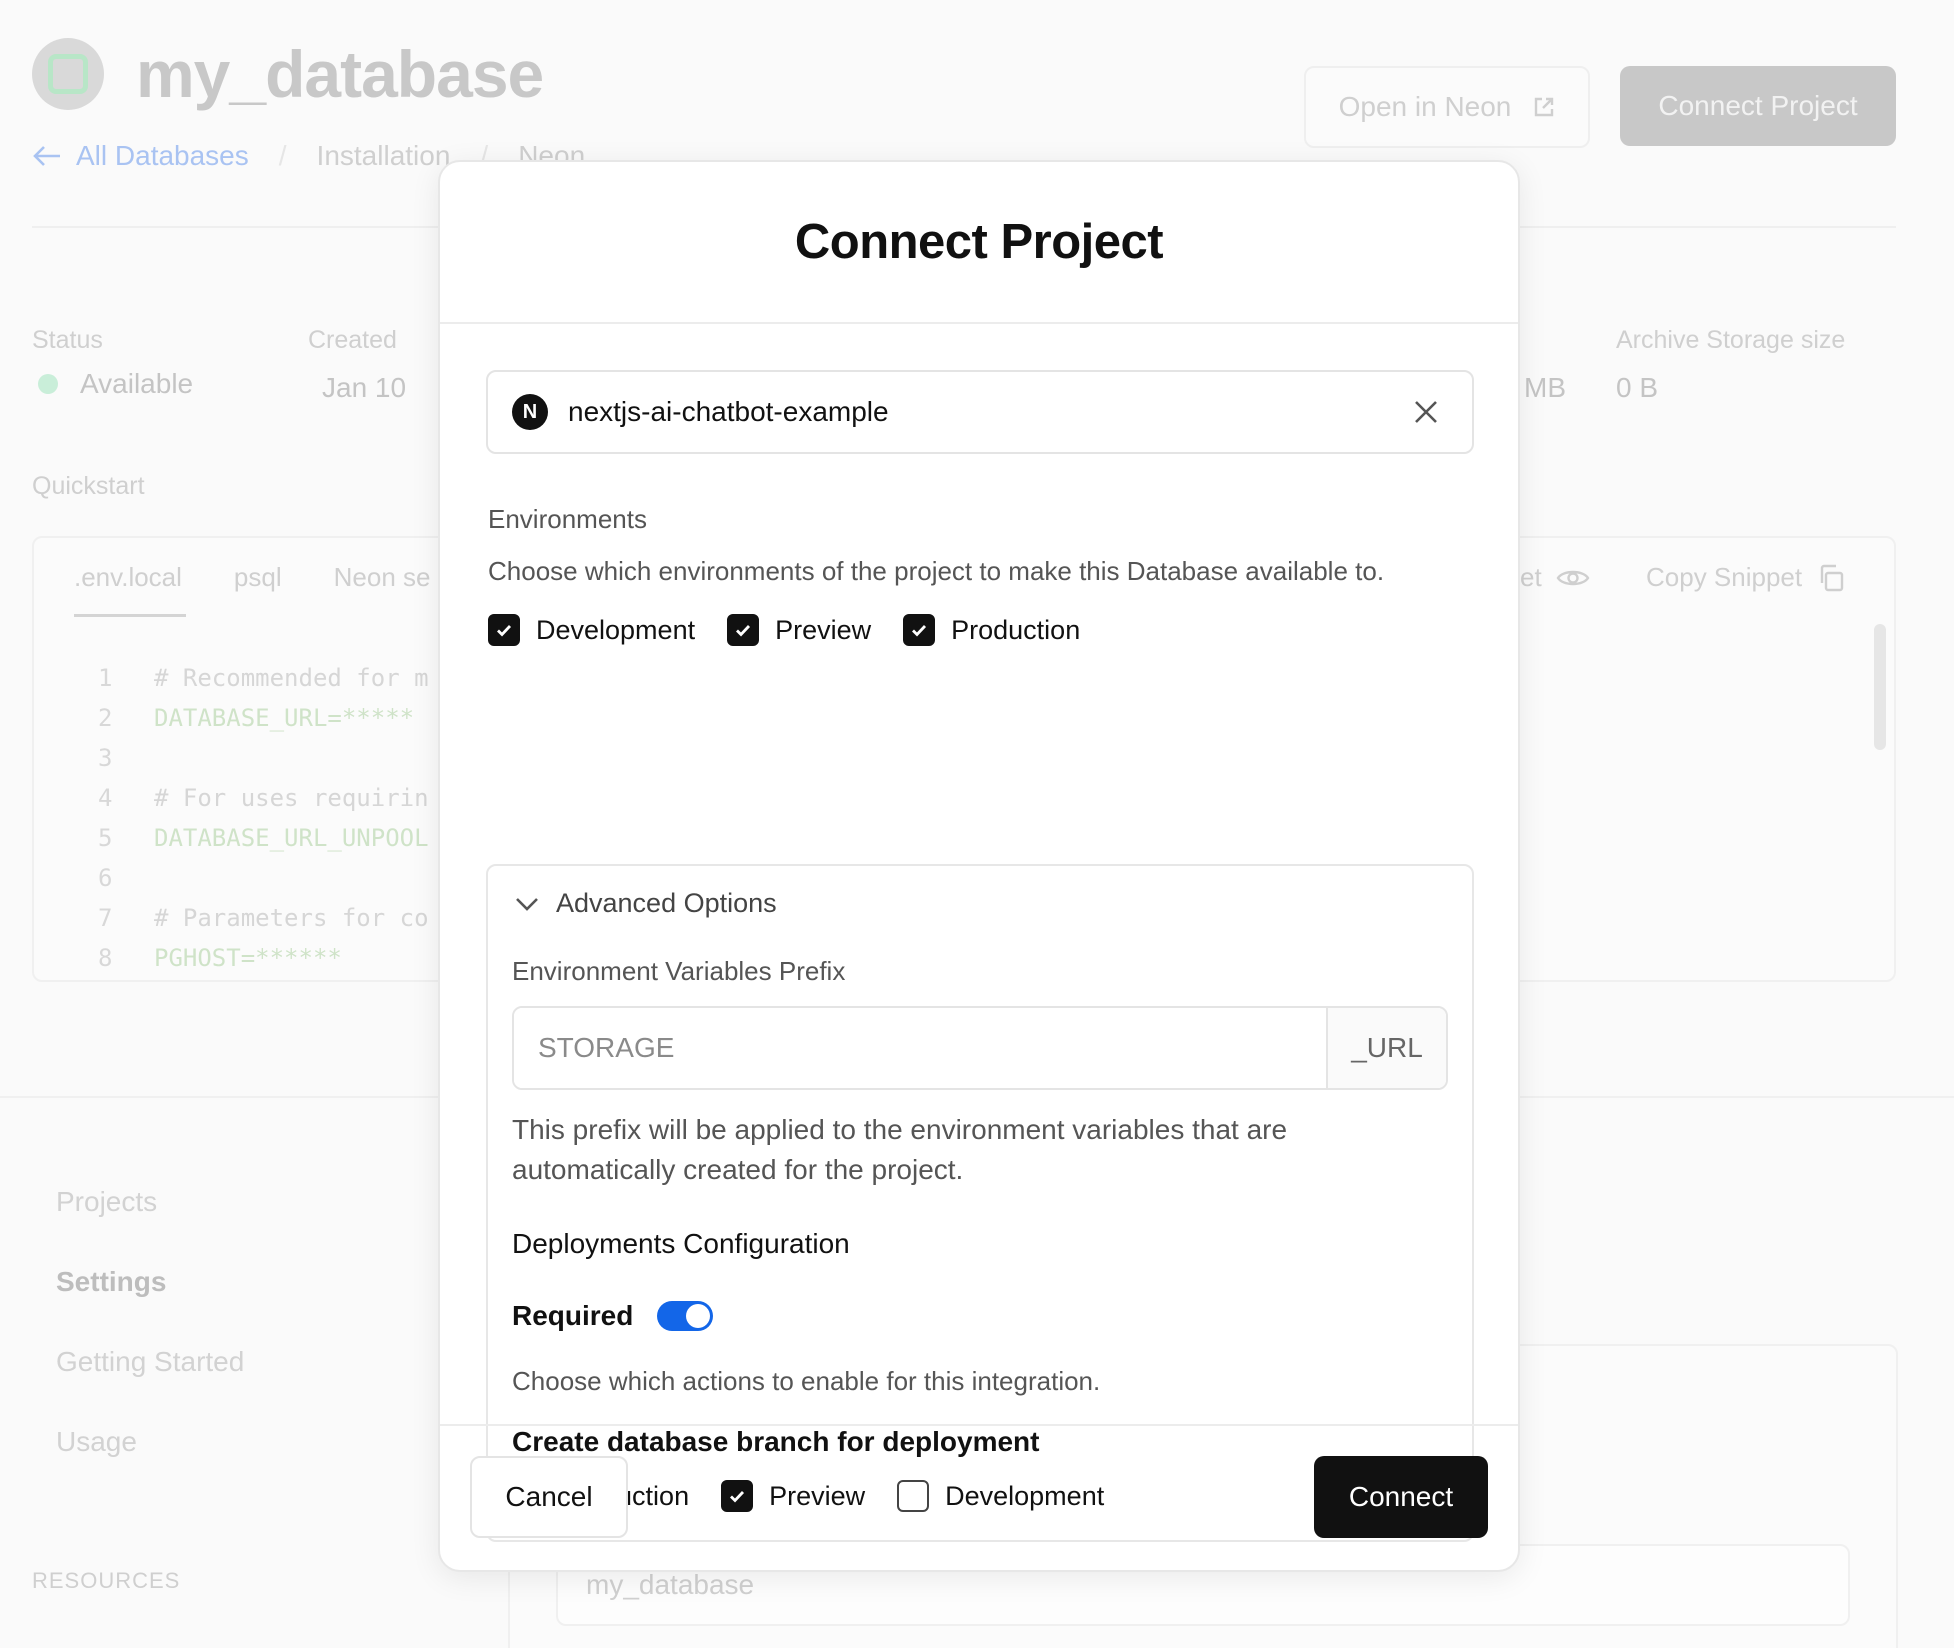 This screenshot has width=1954, height=1648. I want to click on dialog-footer: Cancel Connect, so click(979, 1497).